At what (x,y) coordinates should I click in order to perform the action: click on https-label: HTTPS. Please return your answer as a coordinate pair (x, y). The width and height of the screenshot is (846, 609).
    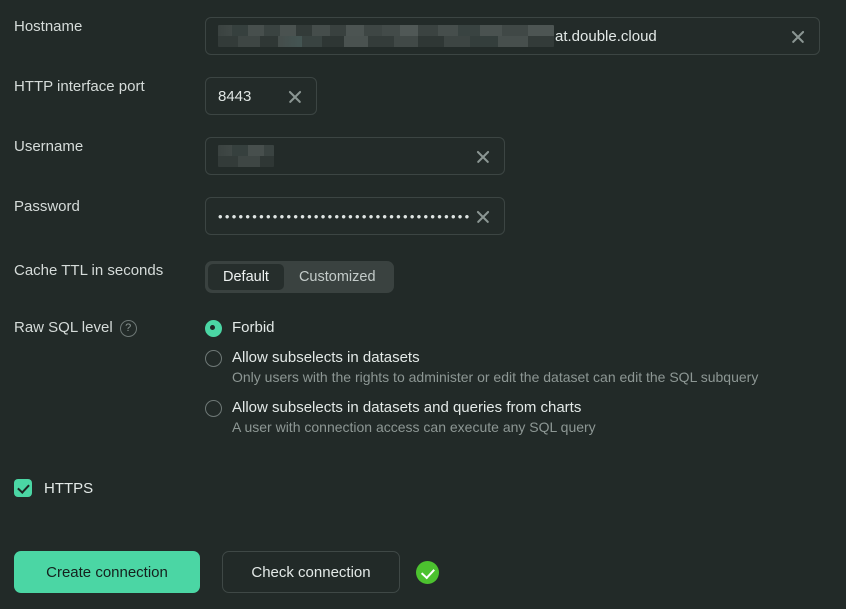
    Looking at the image, I should click on (69, 488).